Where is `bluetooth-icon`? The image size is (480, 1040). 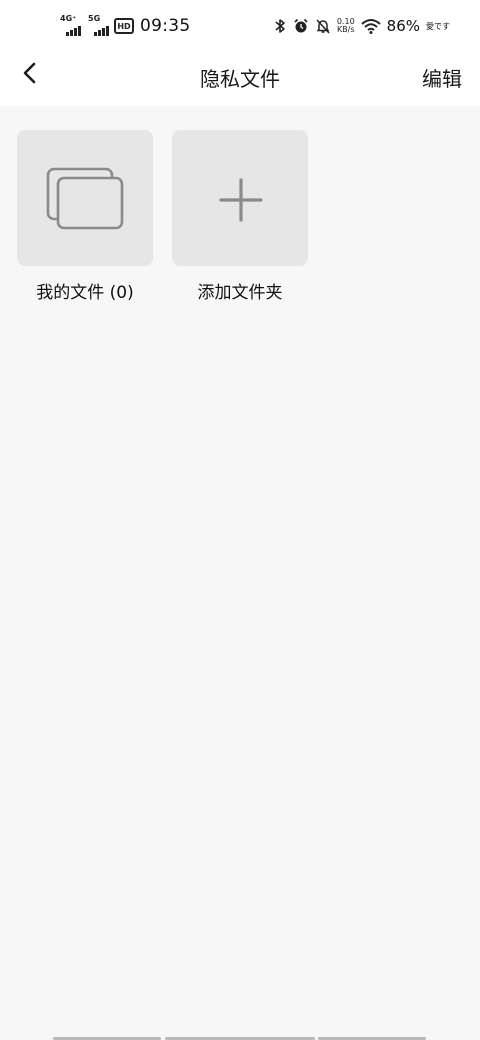
bluetooth-icon is located at coordinates (280, 26).